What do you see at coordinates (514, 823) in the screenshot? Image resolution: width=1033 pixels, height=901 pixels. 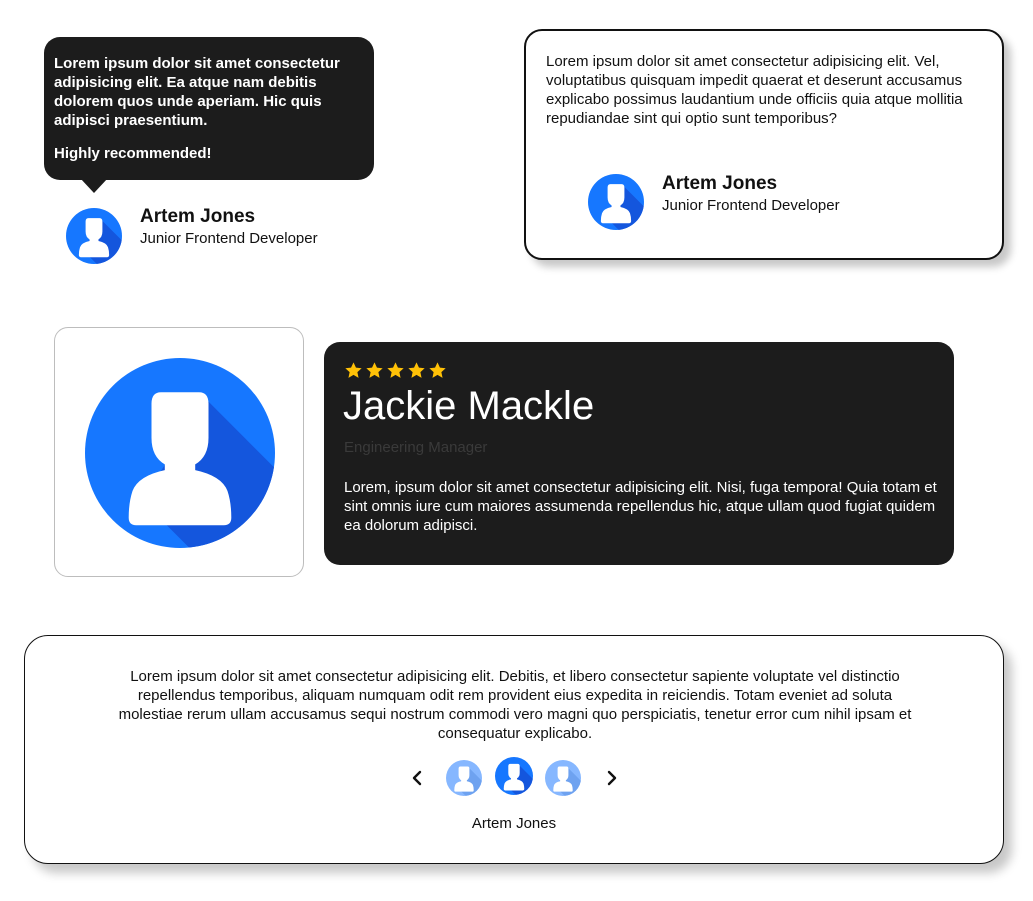 I see `carousel-author-name: Artem Jones` at bounding box center [514, 823].